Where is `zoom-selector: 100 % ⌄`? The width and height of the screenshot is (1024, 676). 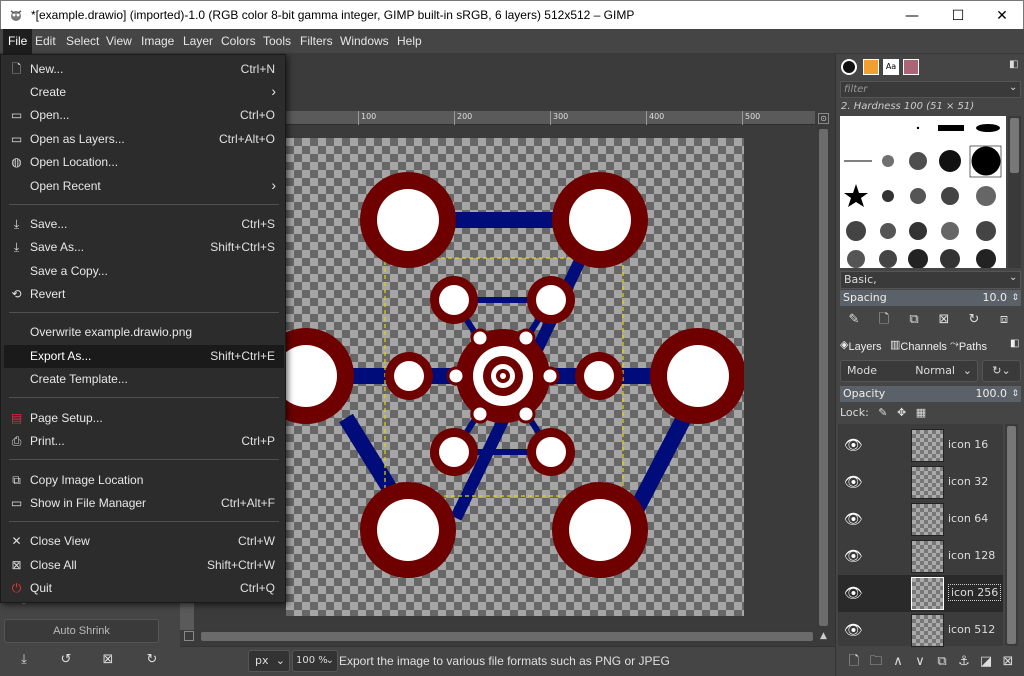
zoom-selector: 100 % ⌄ is located at coordinates (315, 661).